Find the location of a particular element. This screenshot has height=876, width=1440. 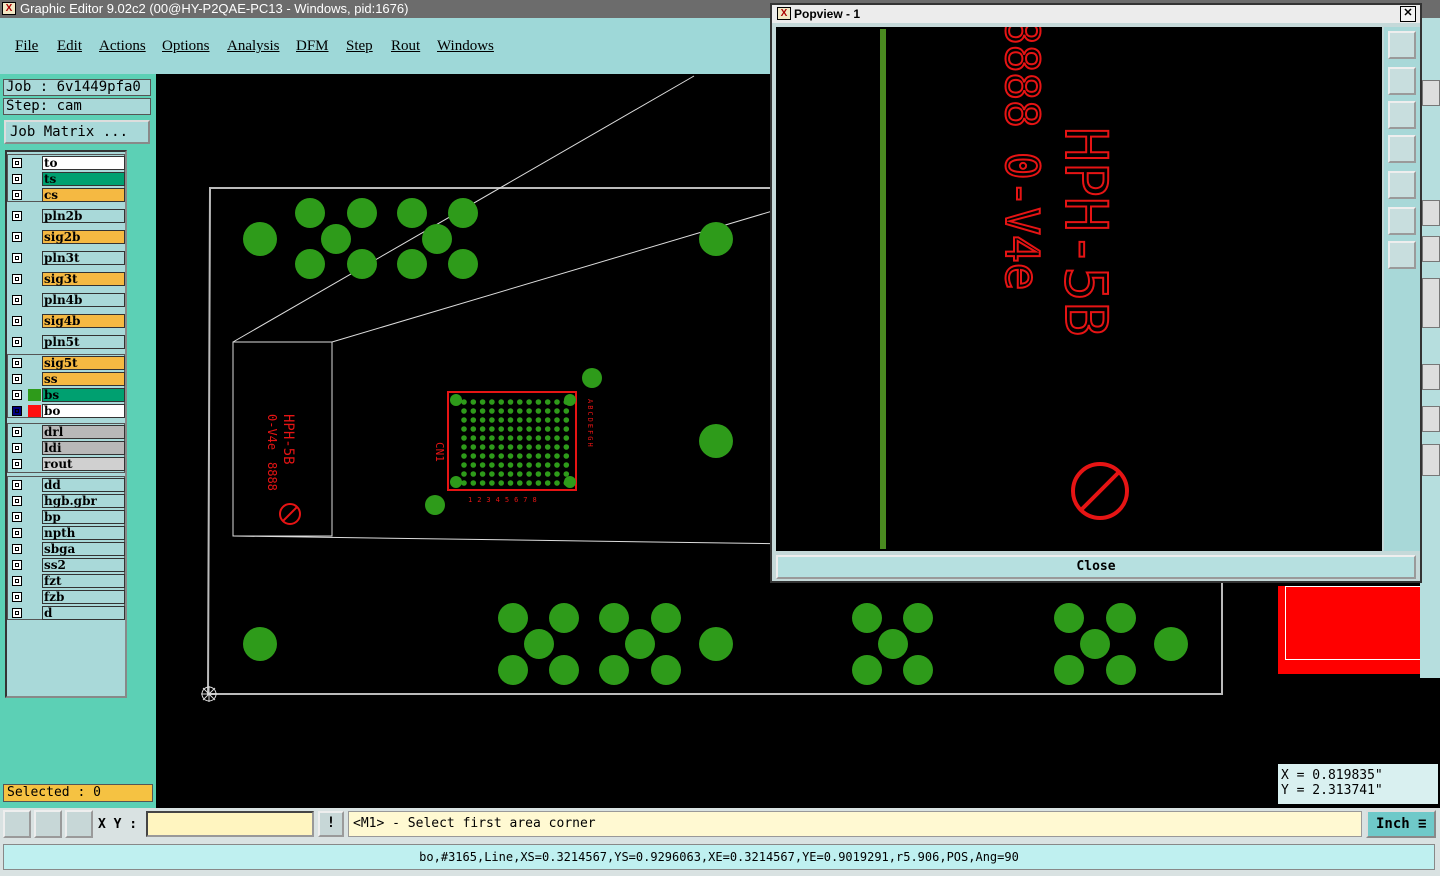

measure-icon is located at coordinates (48, 824).